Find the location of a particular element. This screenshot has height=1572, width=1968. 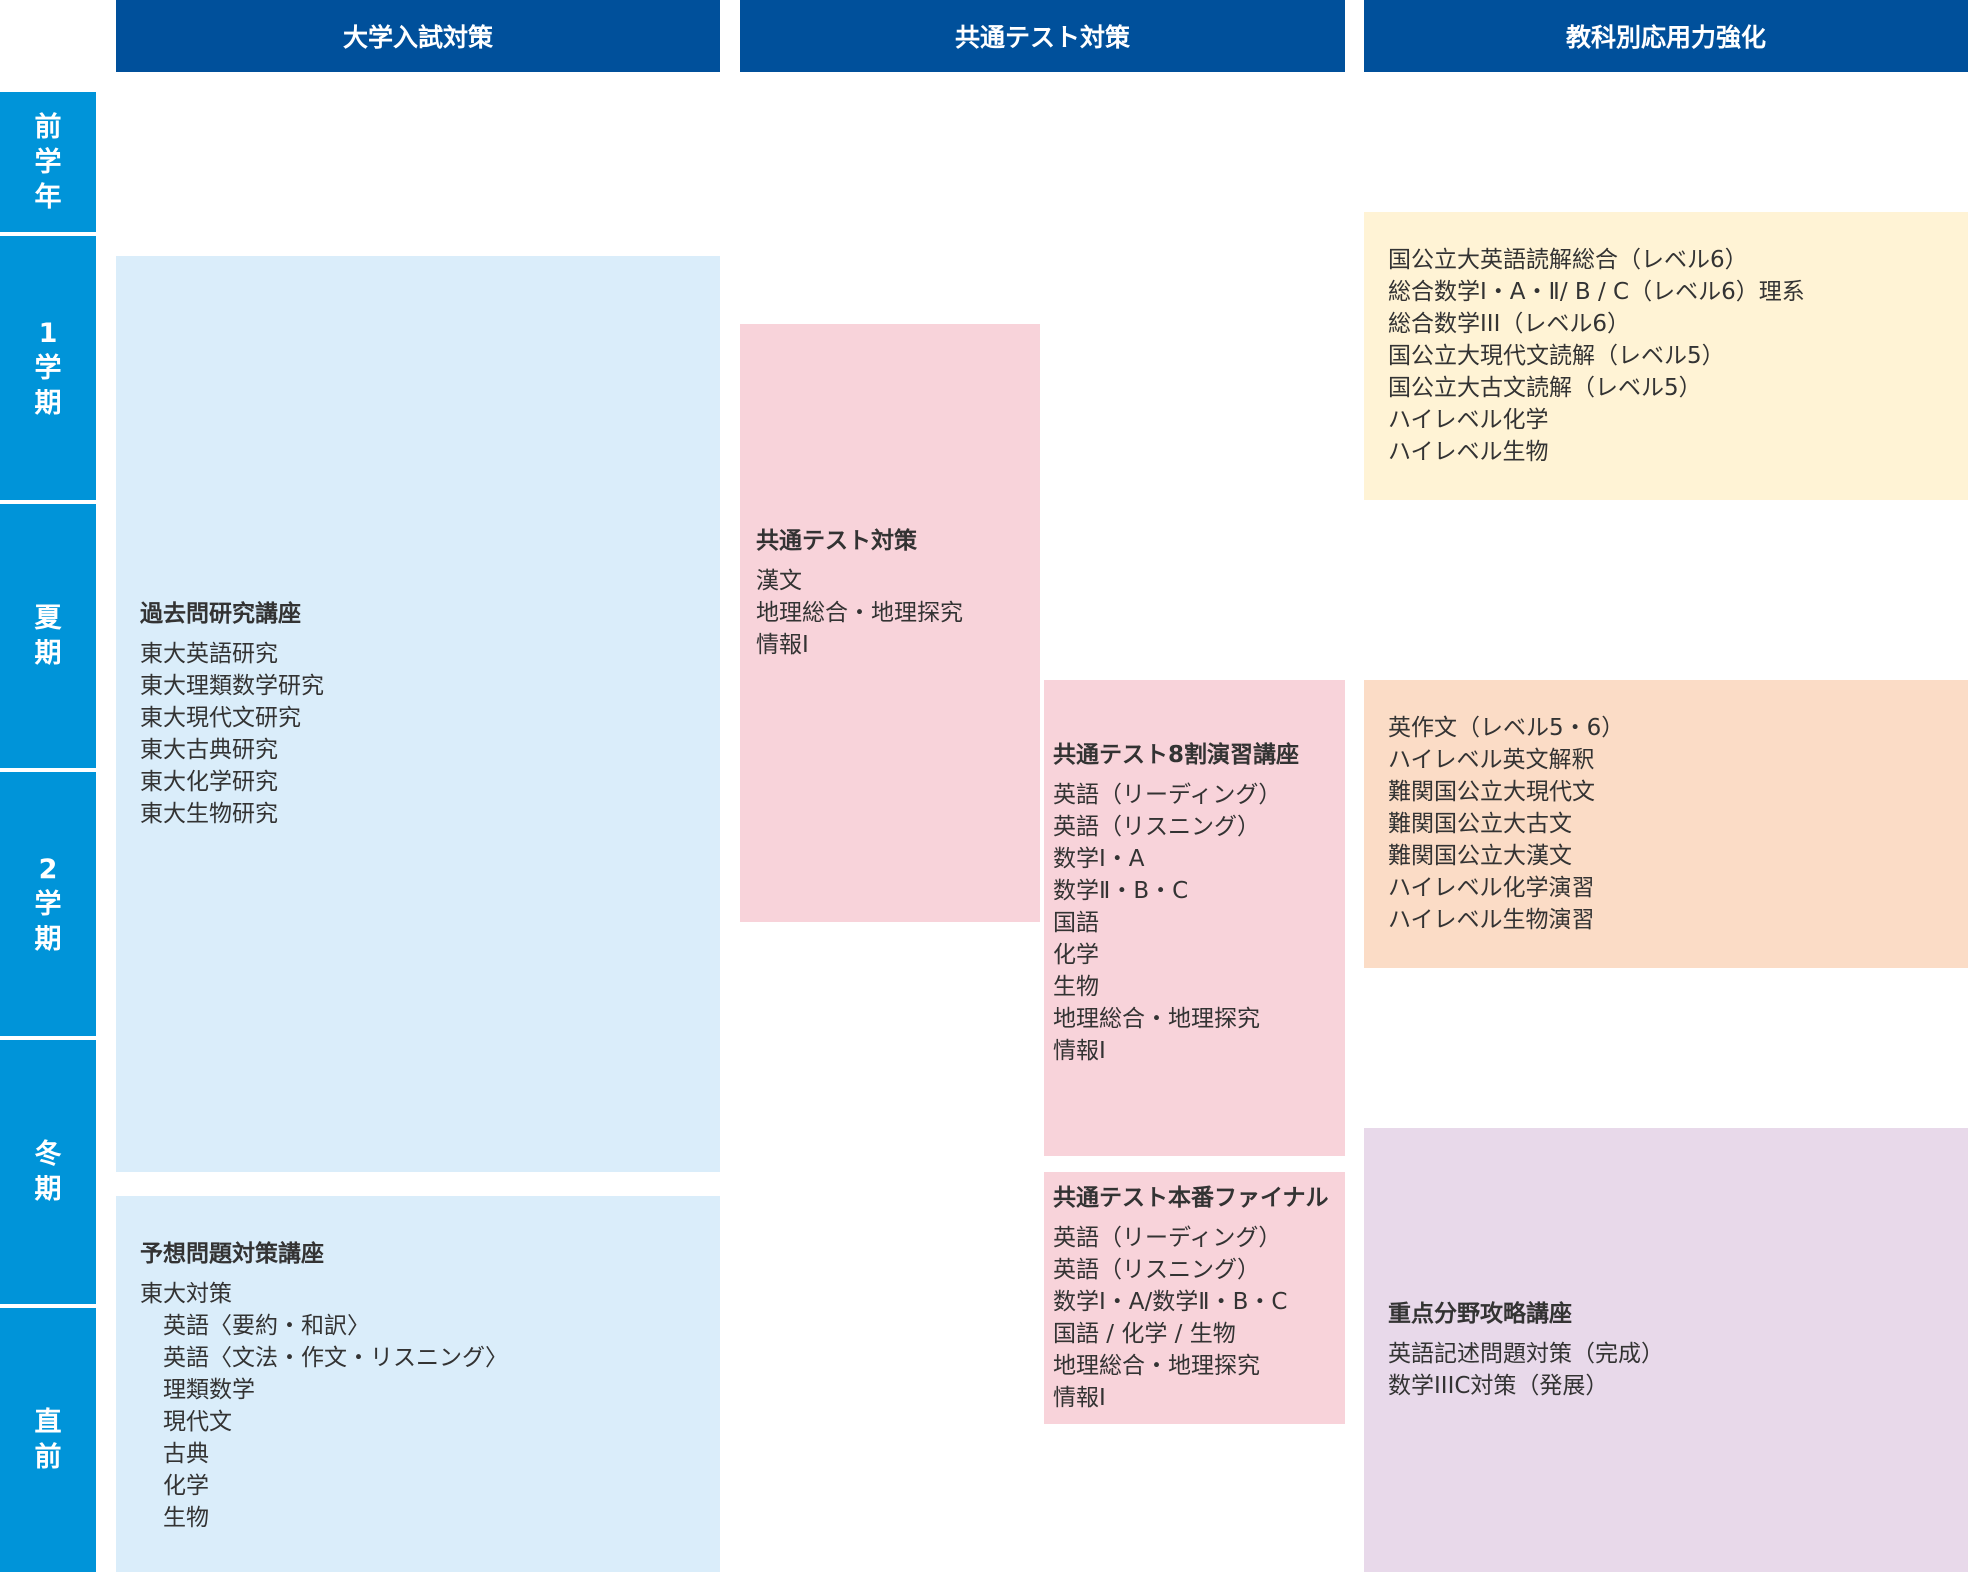

course-item: 理類数学 is located at coordinates (197, 1390).